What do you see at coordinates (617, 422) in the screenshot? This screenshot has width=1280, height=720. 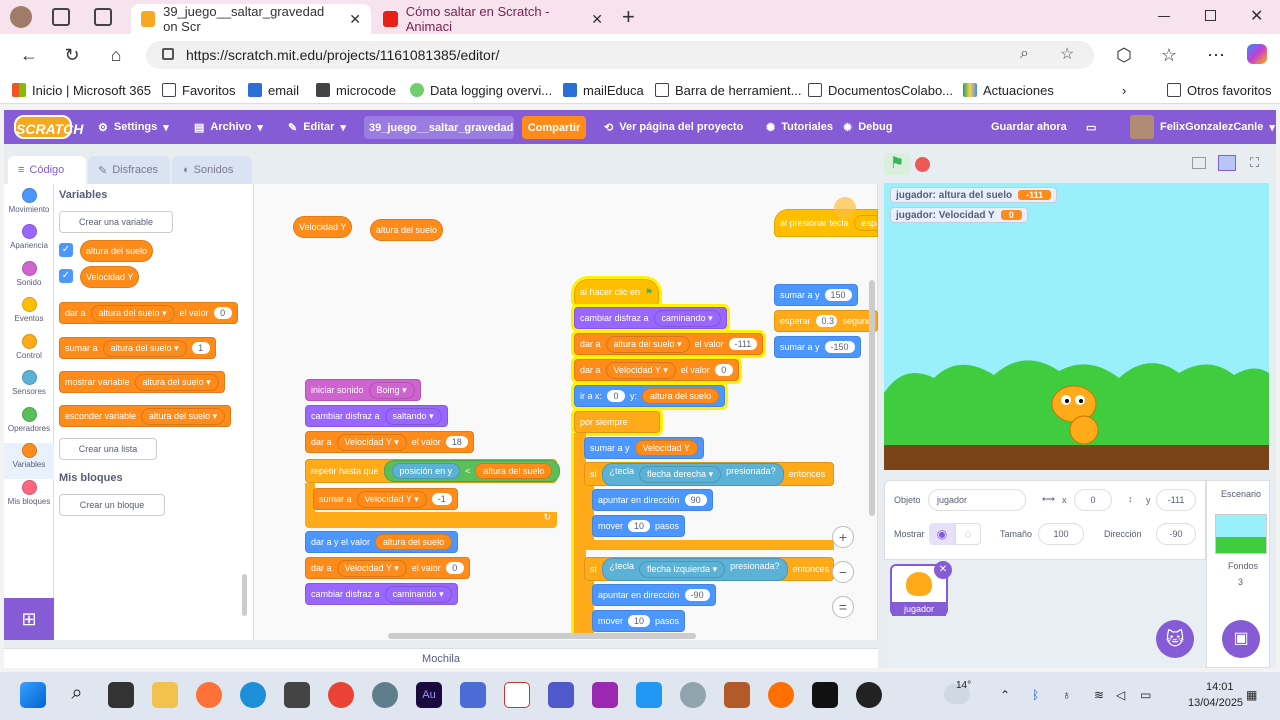 I see `forever-block: por siempre` at bounding box center [617, 422].